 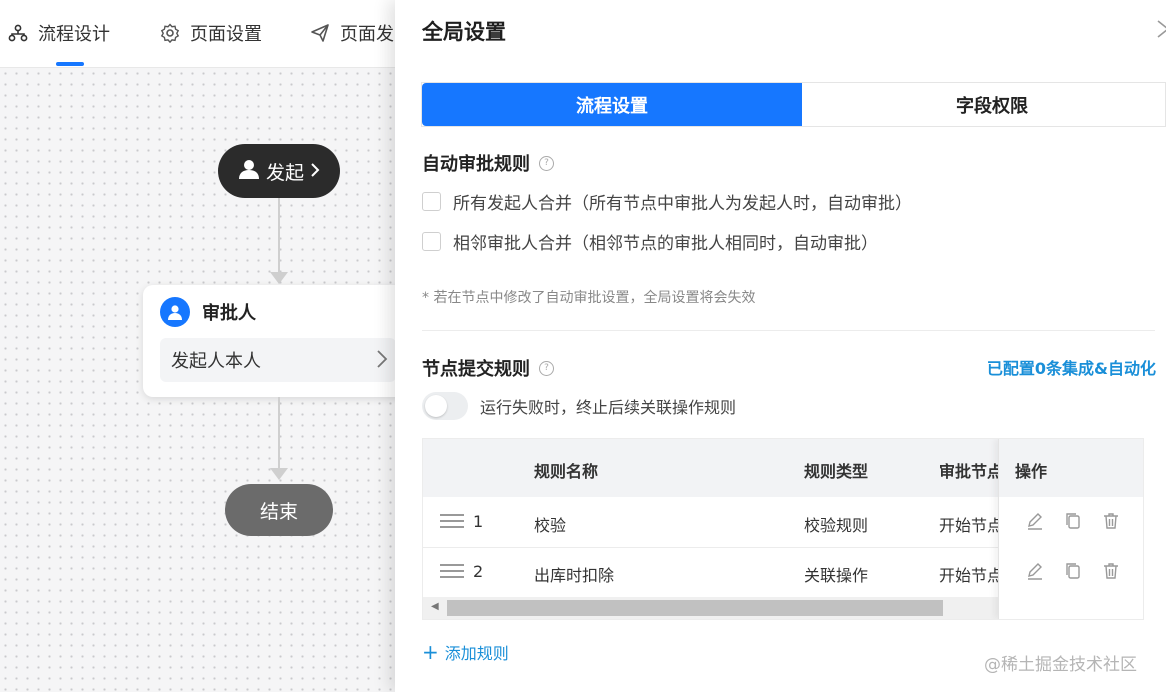 I want to click on tab-flow-design: 流程设计, so click(x=59, y=33).